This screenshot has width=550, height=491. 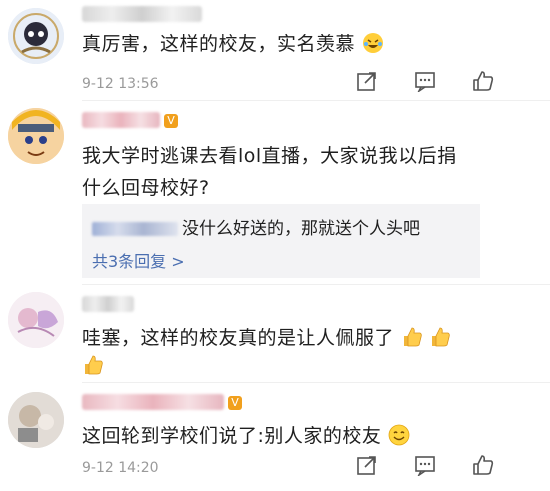 What do you see at coordinates (135, 229) in the screenshot?
I see `reply-username-redacted` at bounding box center [135, 229].